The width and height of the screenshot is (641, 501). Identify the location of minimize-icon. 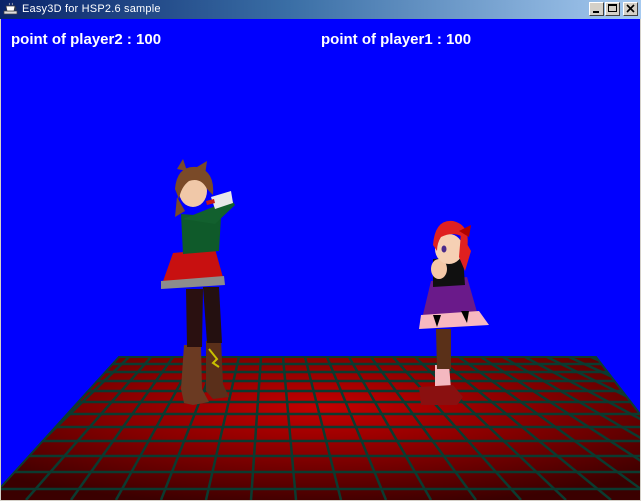
(596, 12).